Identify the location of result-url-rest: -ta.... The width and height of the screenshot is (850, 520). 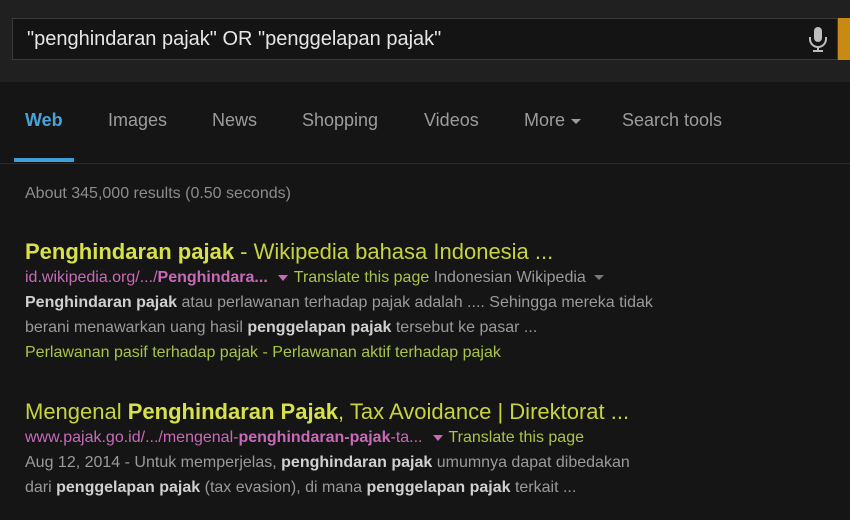
(406, 437).